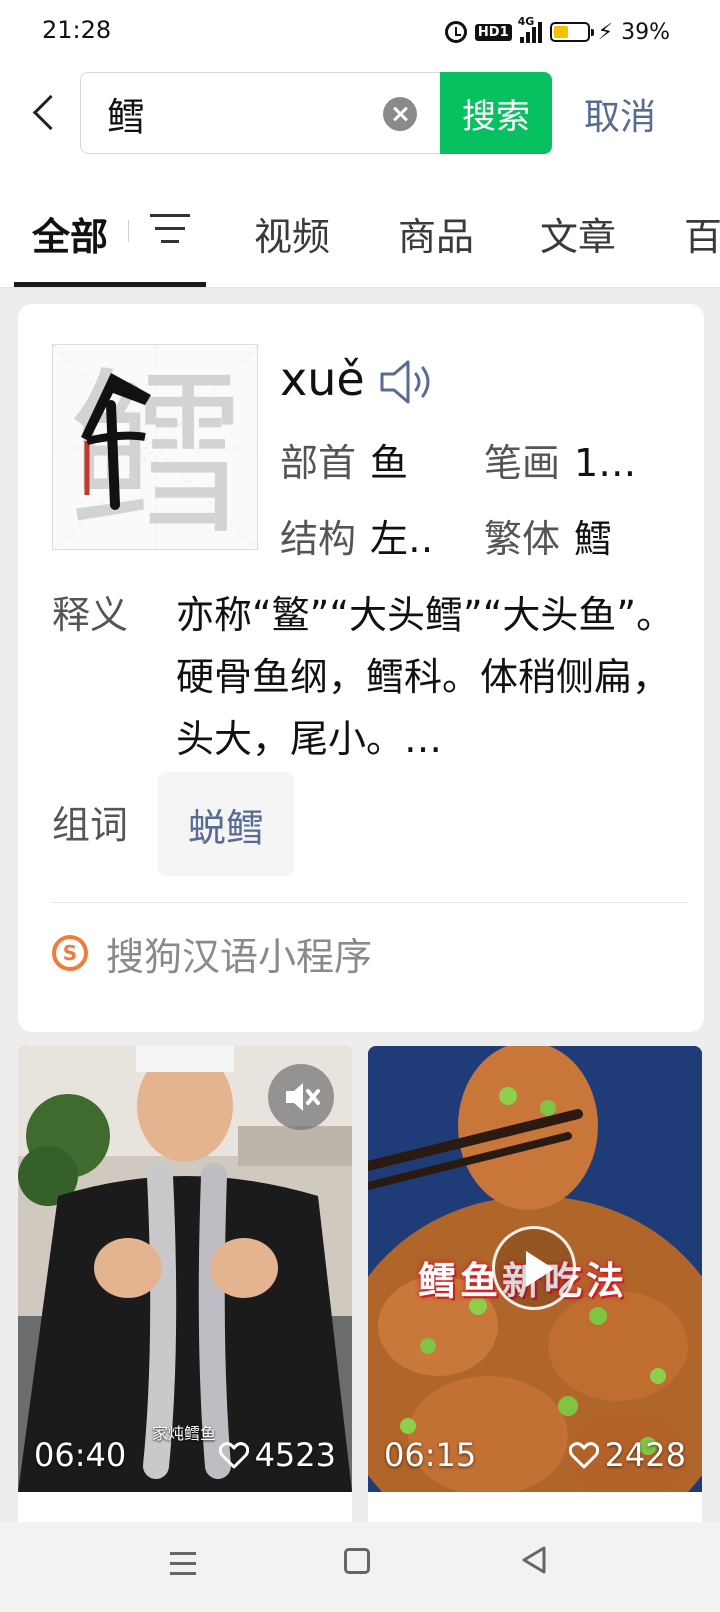  I want to click on structure-label: 结构, so click(318, 539).